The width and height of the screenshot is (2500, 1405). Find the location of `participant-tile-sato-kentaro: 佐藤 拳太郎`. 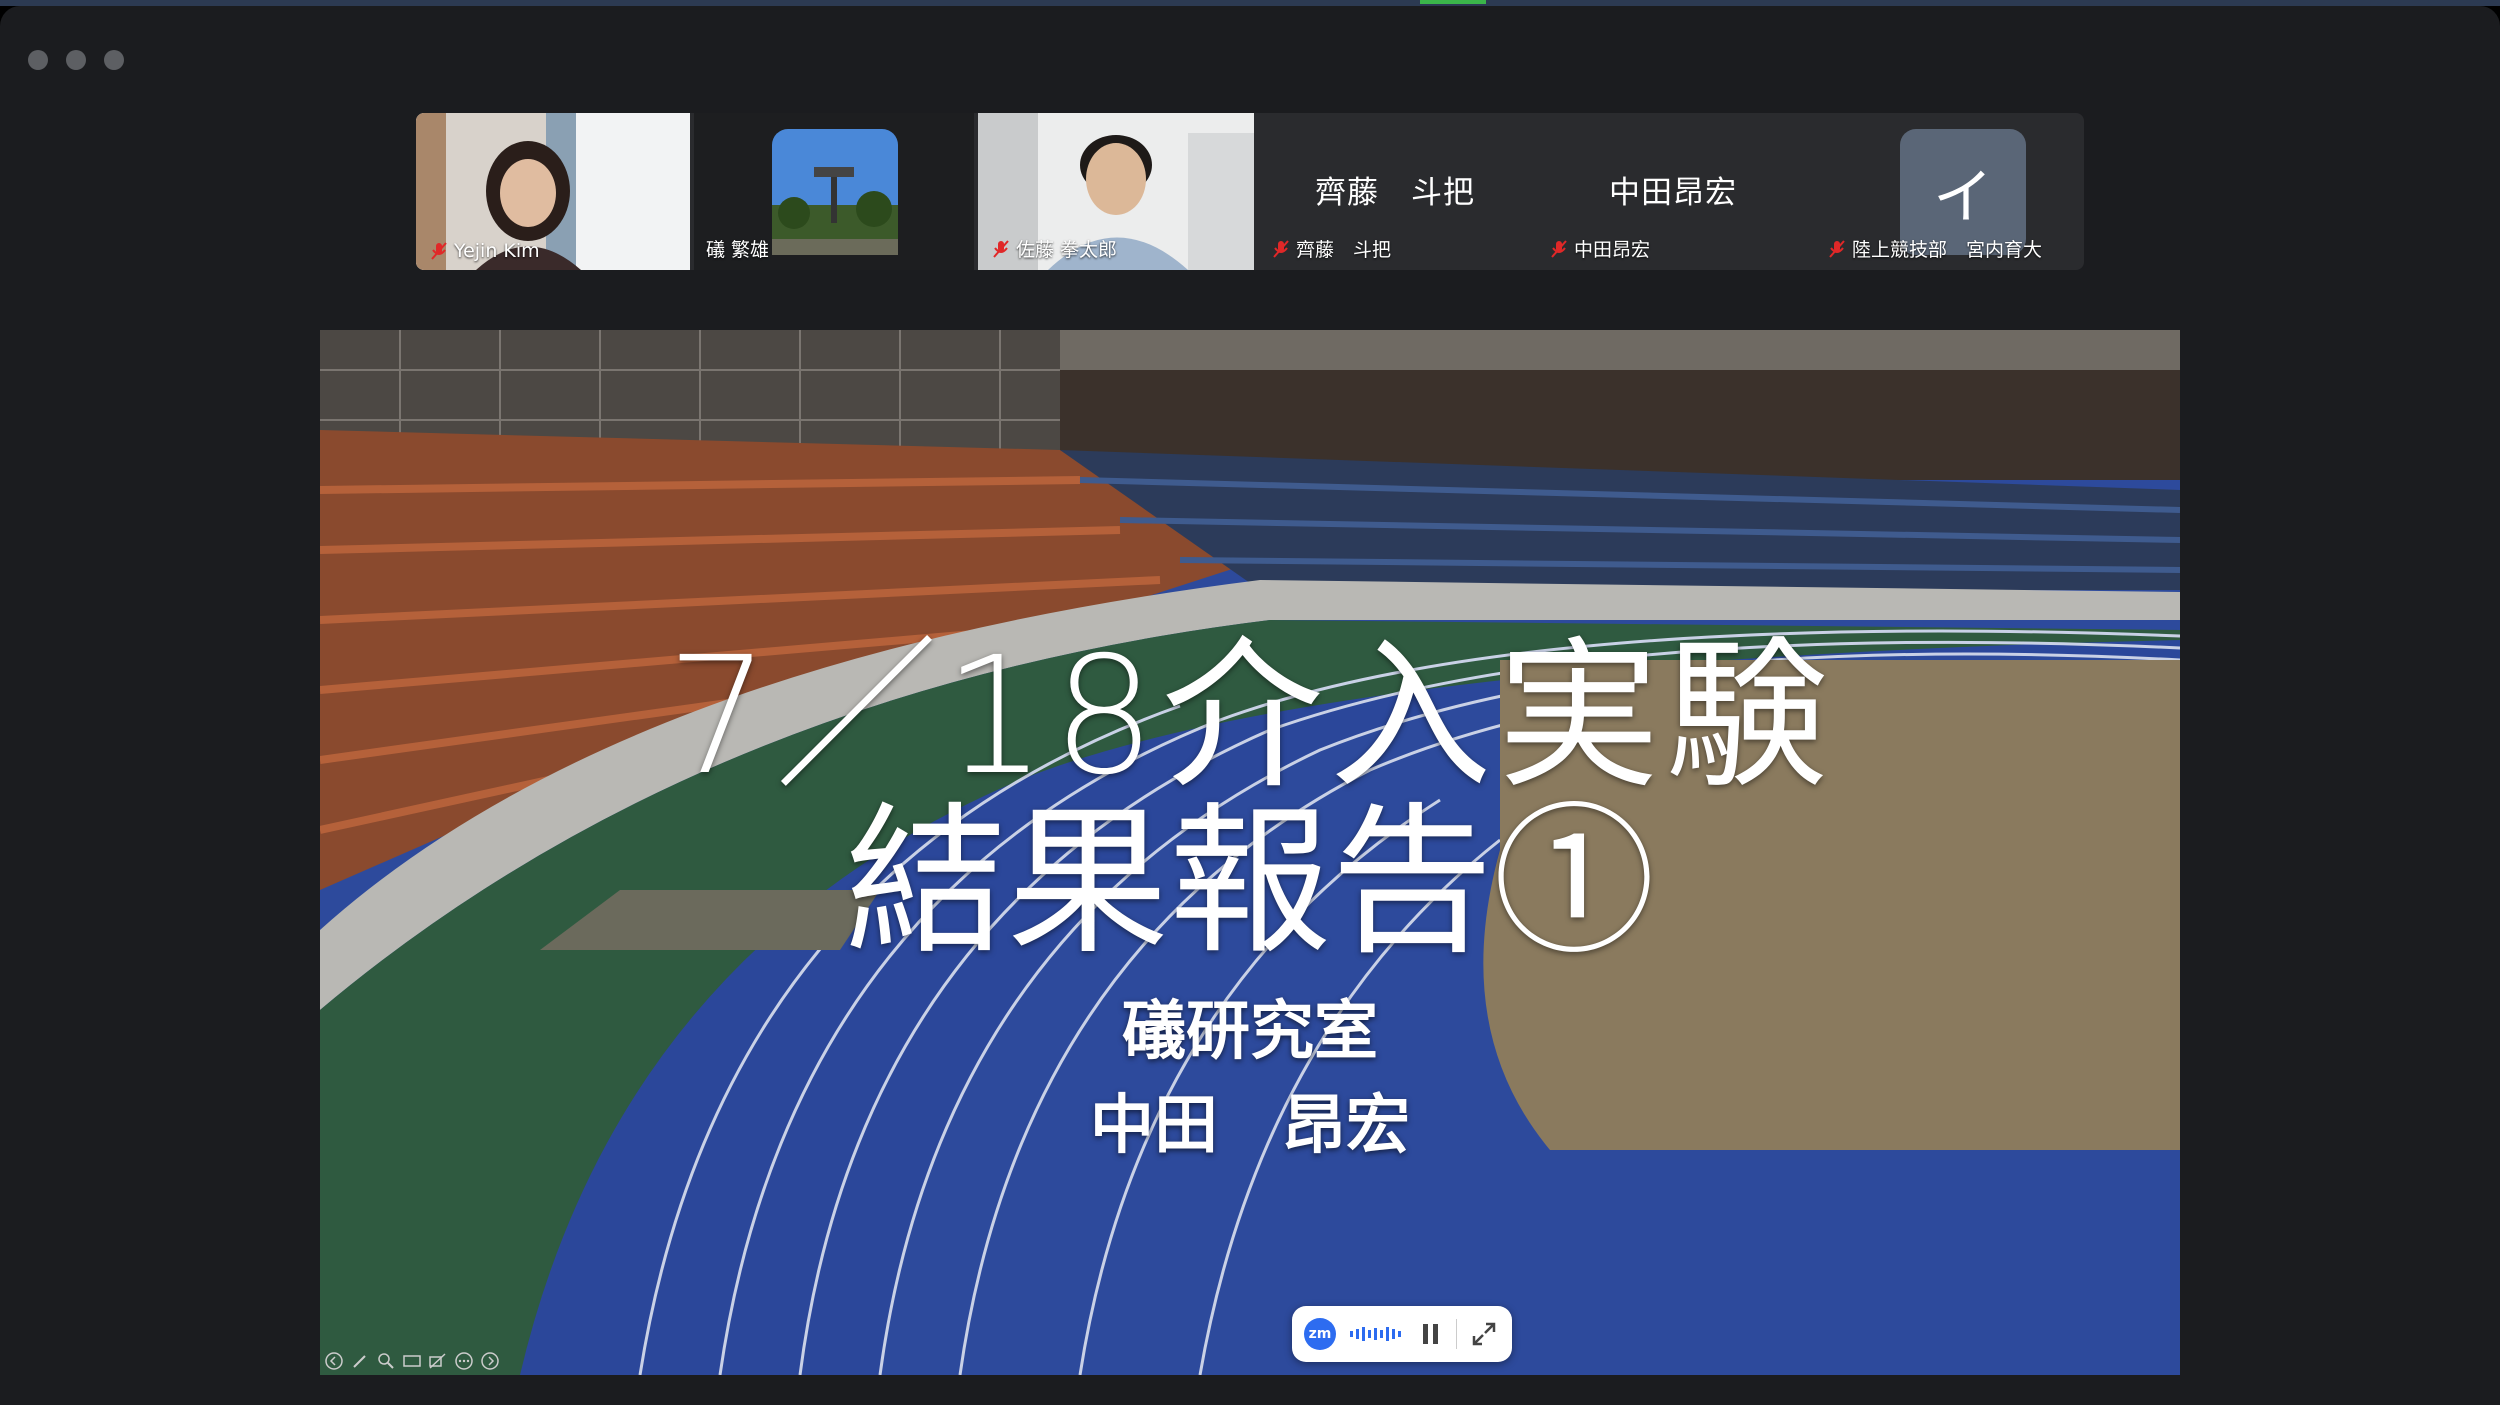

participant-tile-sato-kentaro: 佐藤 拳太郎 is located at coordinates (1116, 191).